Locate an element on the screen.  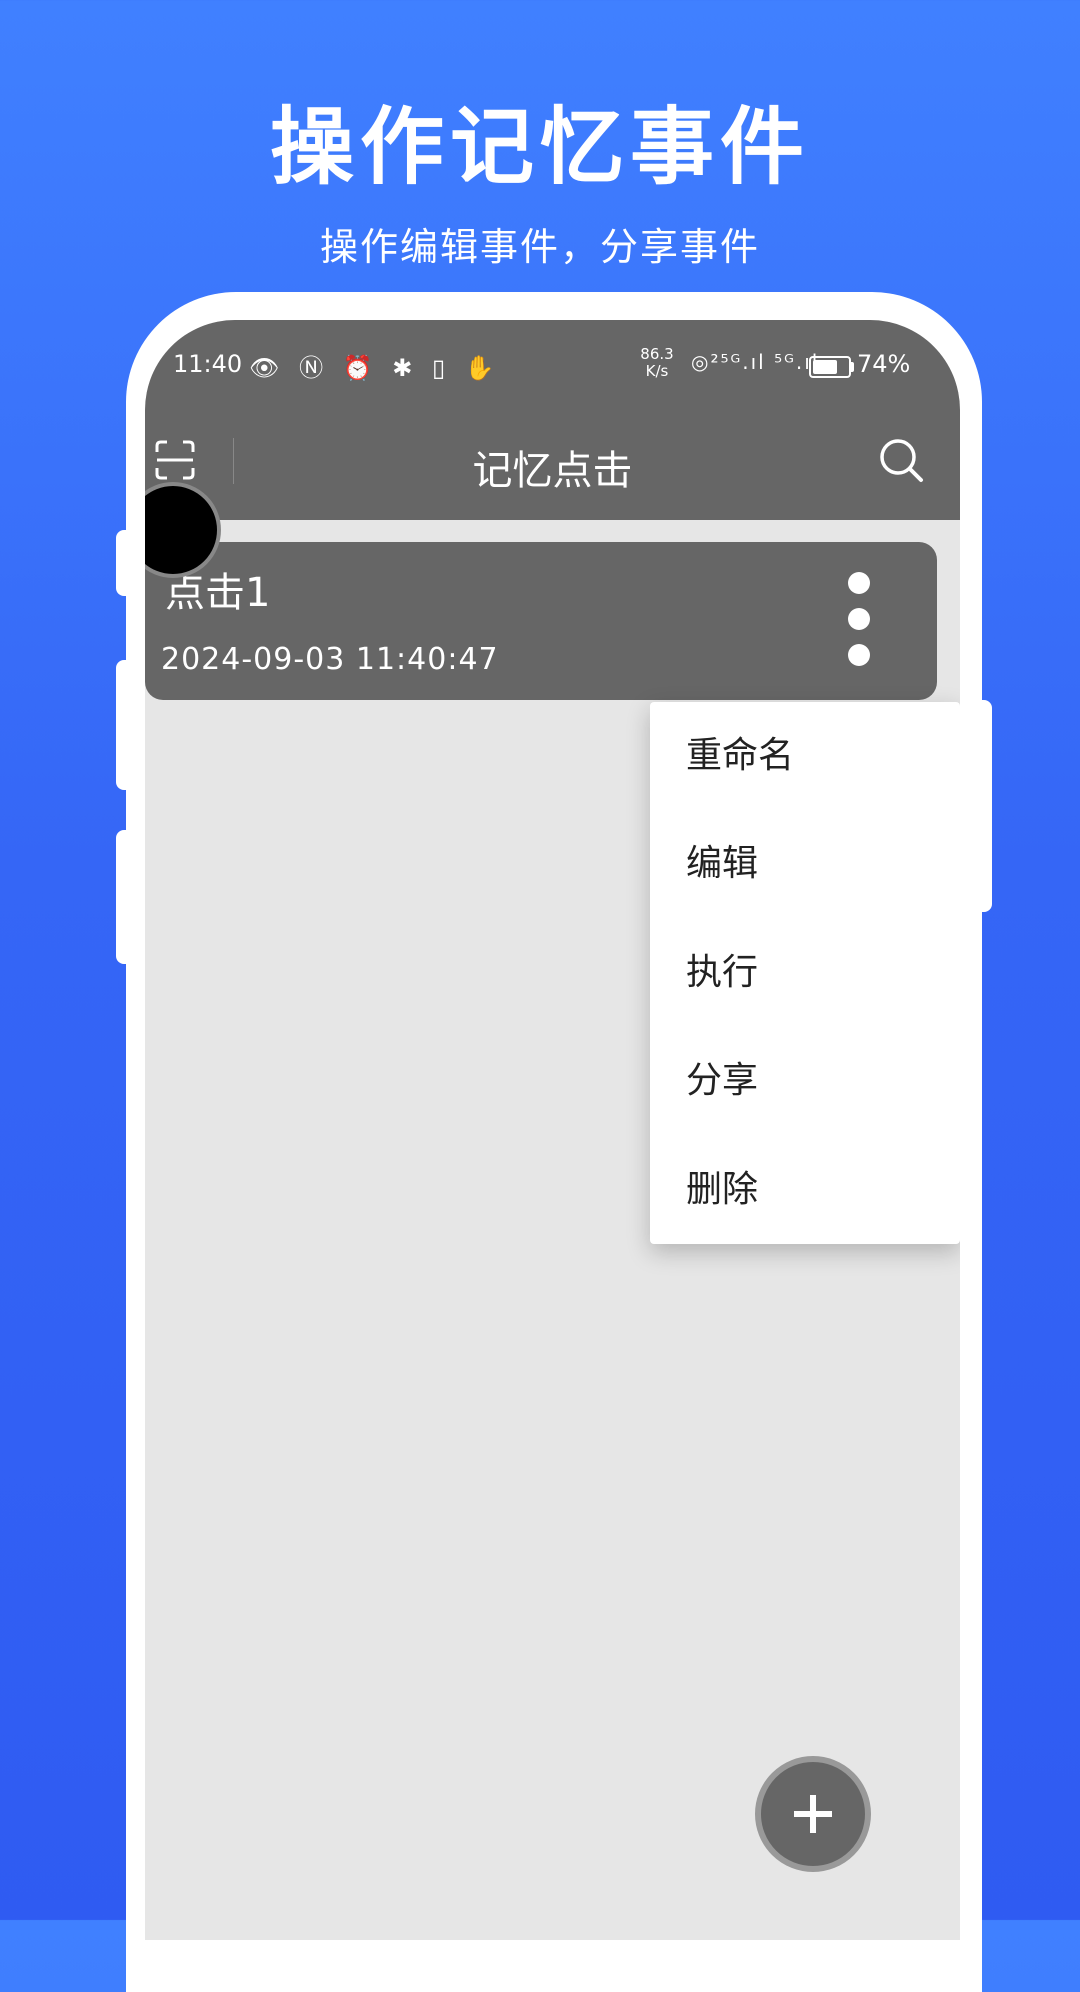
add-event-button is located at coordinates (813, 1814).